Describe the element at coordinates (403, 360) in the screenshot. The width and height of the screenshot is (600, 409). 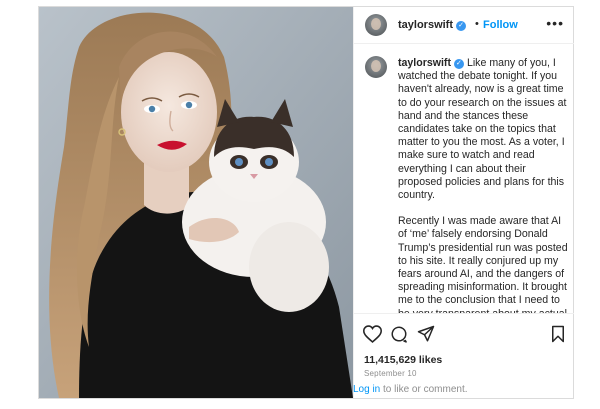
I see `likes-count: 11,415,629 likes` at that location.